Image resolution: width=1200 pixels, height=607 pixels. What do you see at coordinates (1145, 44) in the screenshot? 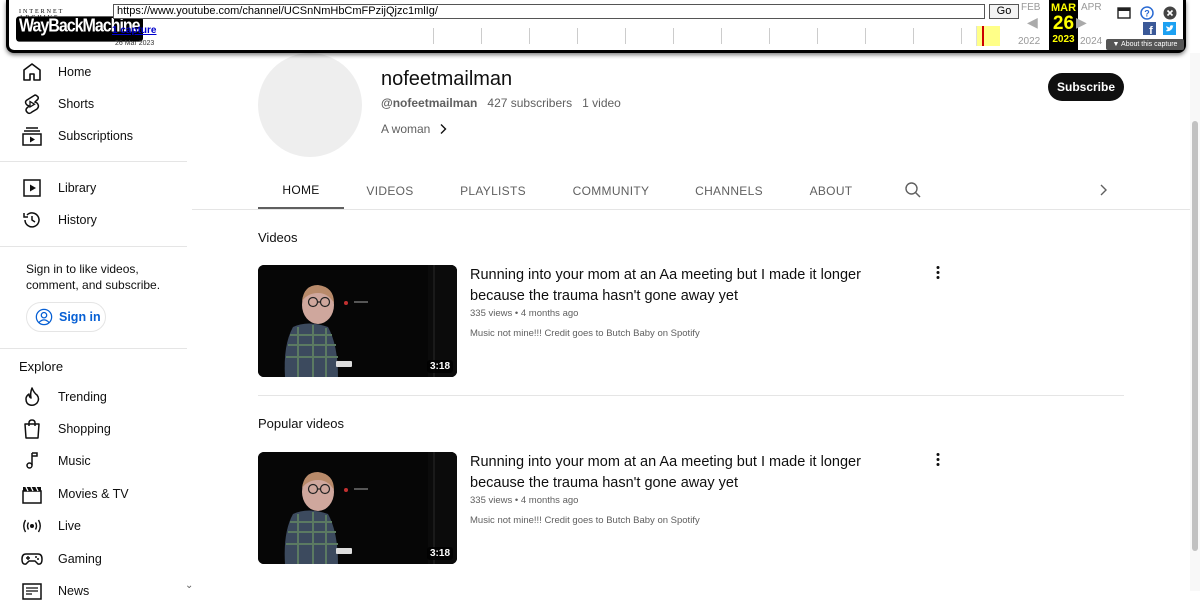
I see `about-capture-button: ▼ About this capture` at bounding box center [1145, 44].